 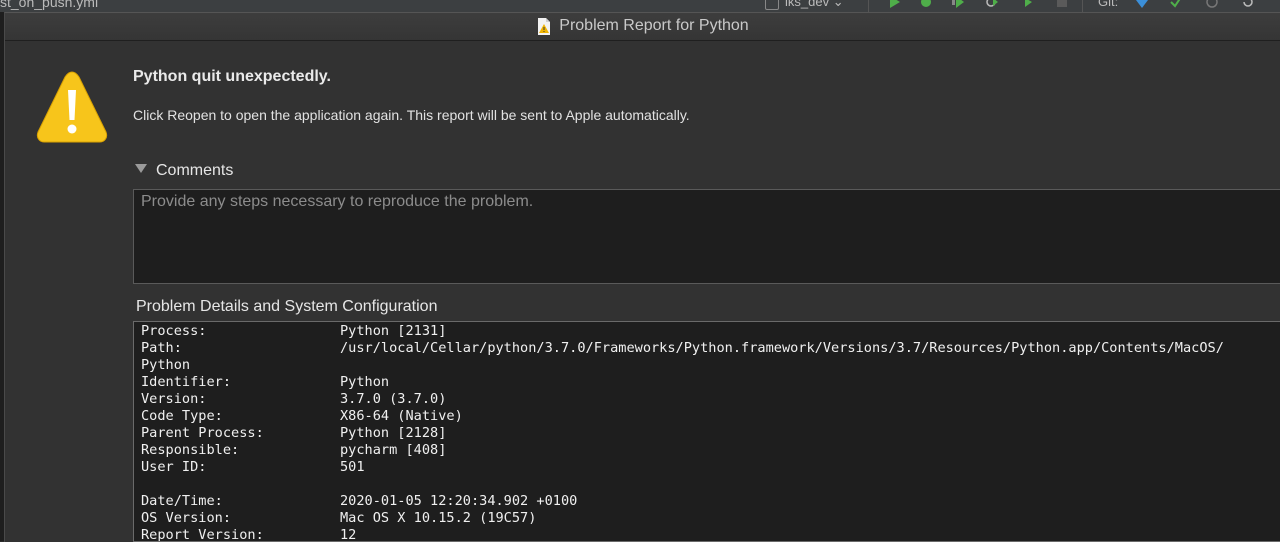 What do you see at coordinates (186, 382) in the screenshot?
I see `details-line-key: Identifier:` at bounding box center [186, 382].